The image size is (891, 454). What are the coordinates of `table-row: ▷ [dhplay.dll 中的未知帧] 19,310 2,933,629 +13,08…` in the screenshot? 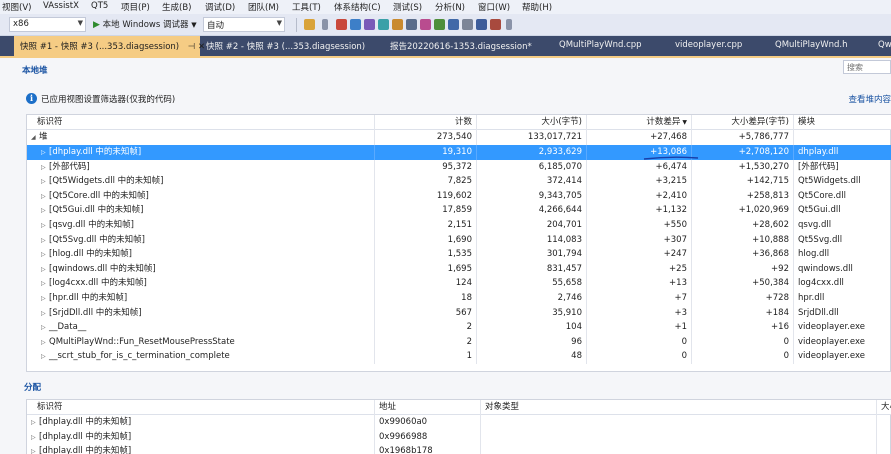 It's located at (459, 152).